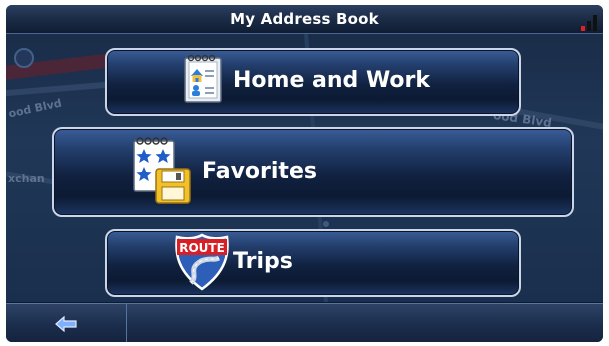 The height and width of the screenshot is (346, 609). I want to click on route-sign-icon: ROUTE, so click(202, 262).